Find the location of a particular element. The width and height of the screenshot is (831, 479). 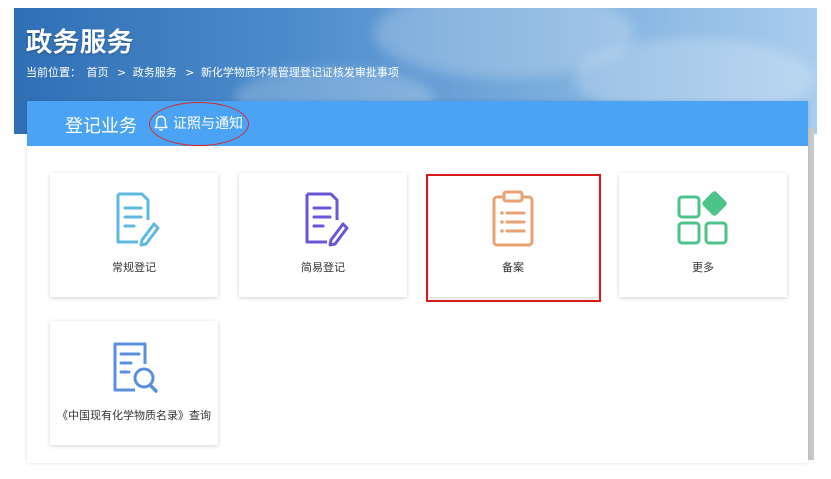

card-label: 简易登记 is located at coordinates (323, 267).